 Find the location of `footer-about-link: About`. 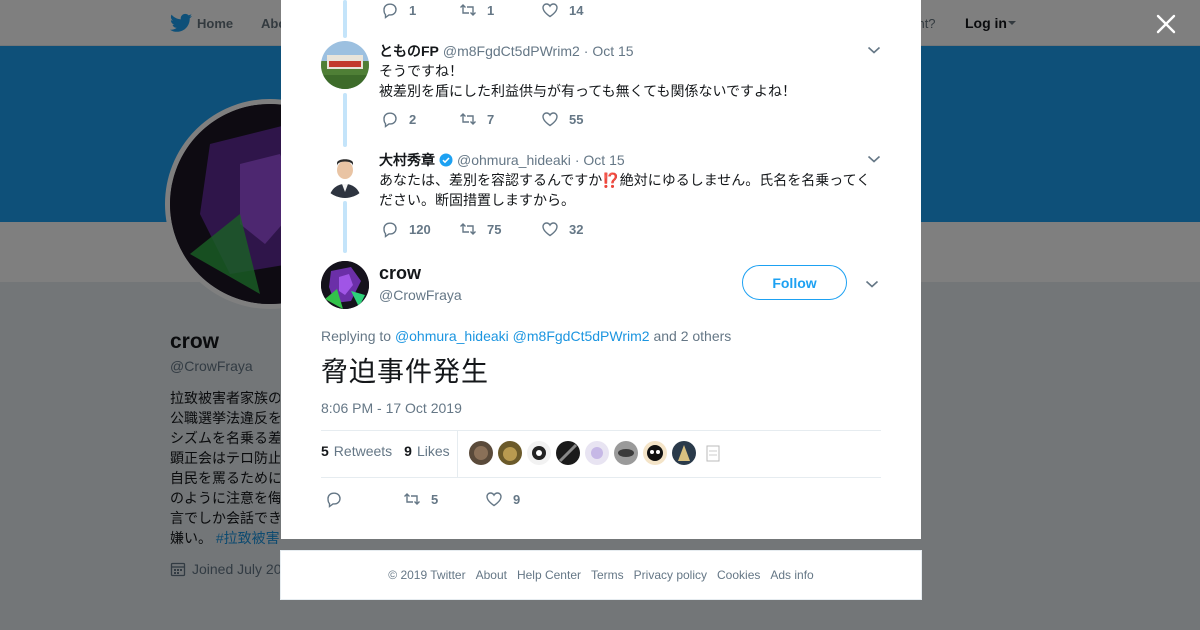

footer-about-link: About is located at coordinates (491, 575).